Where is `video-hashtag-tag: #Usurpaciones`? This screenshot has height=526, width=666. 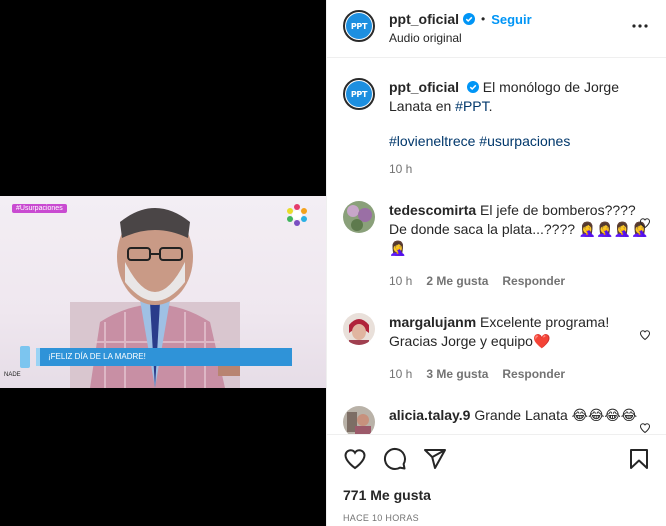 video-hashtag-tag: #Usurpaciones is located at coordinates (39, 208).